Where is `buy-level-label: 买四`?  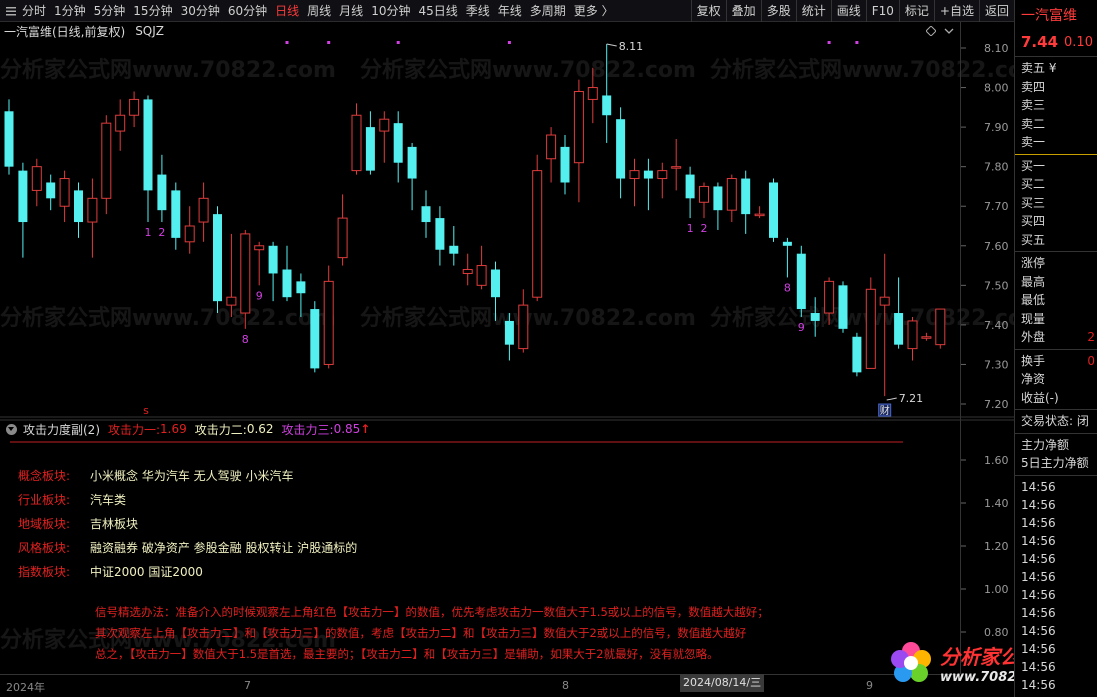 buy-level-label: 买四 is located at coordinates (1033, 221).